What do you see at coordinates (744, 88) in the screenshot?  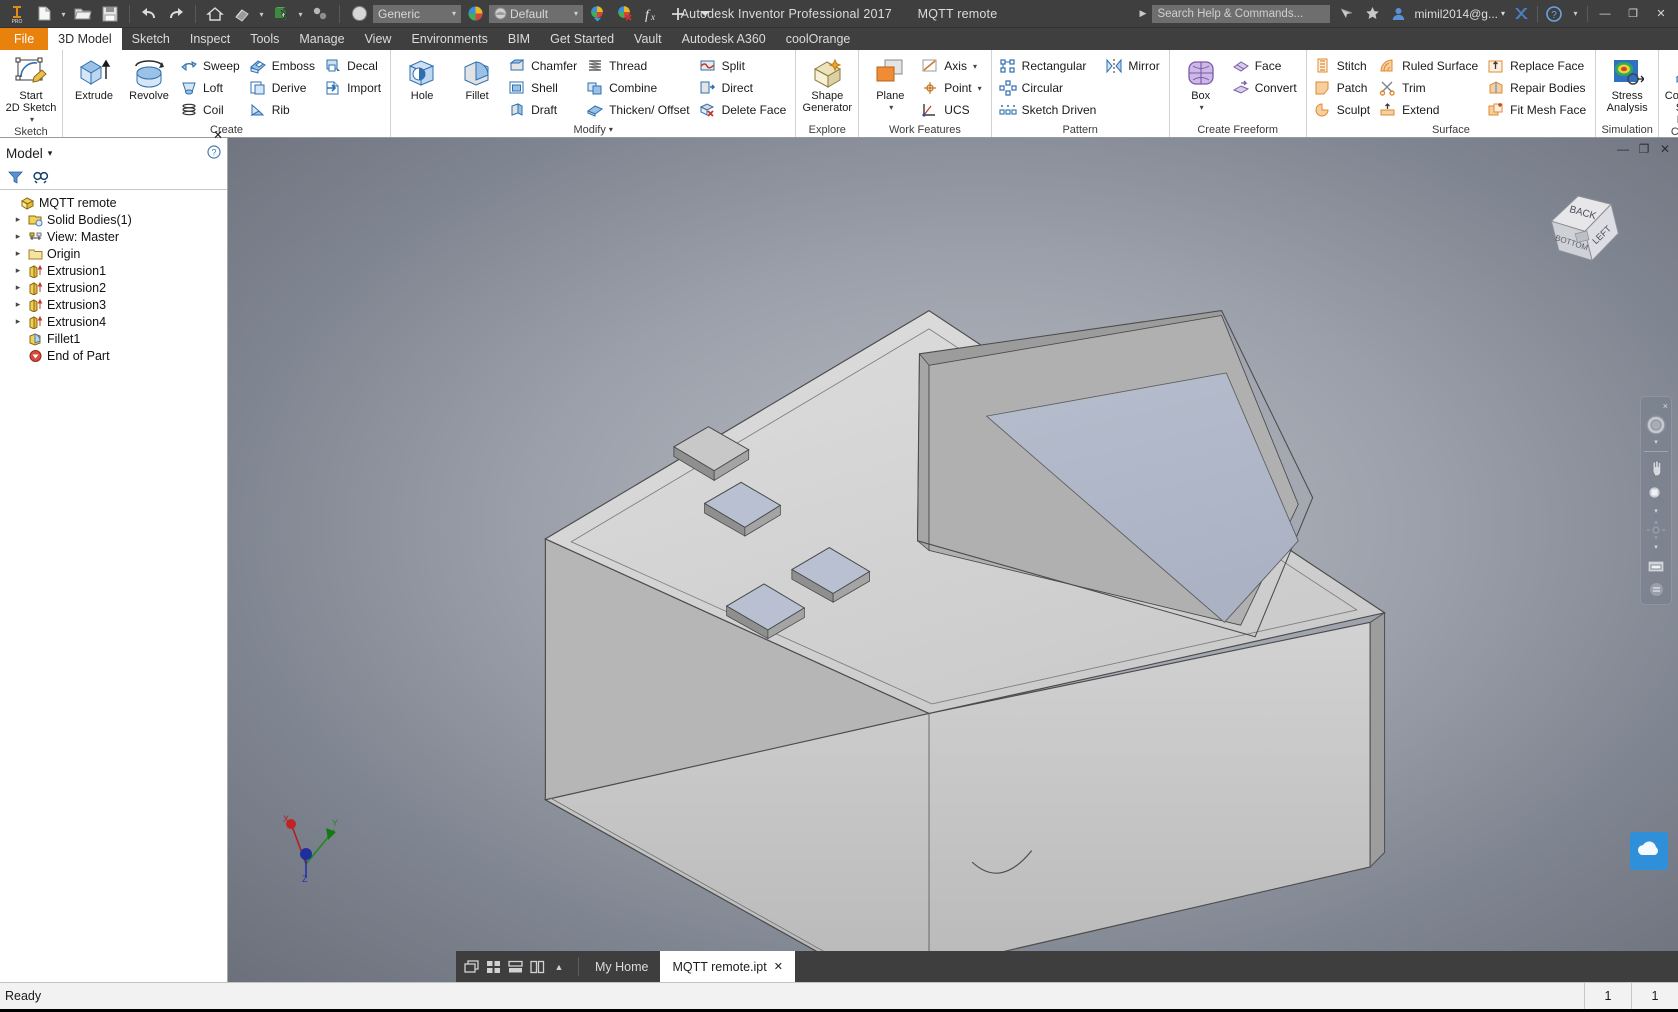 I see `ribbon-button-direct: Direct` at bounding box center [744, 88].